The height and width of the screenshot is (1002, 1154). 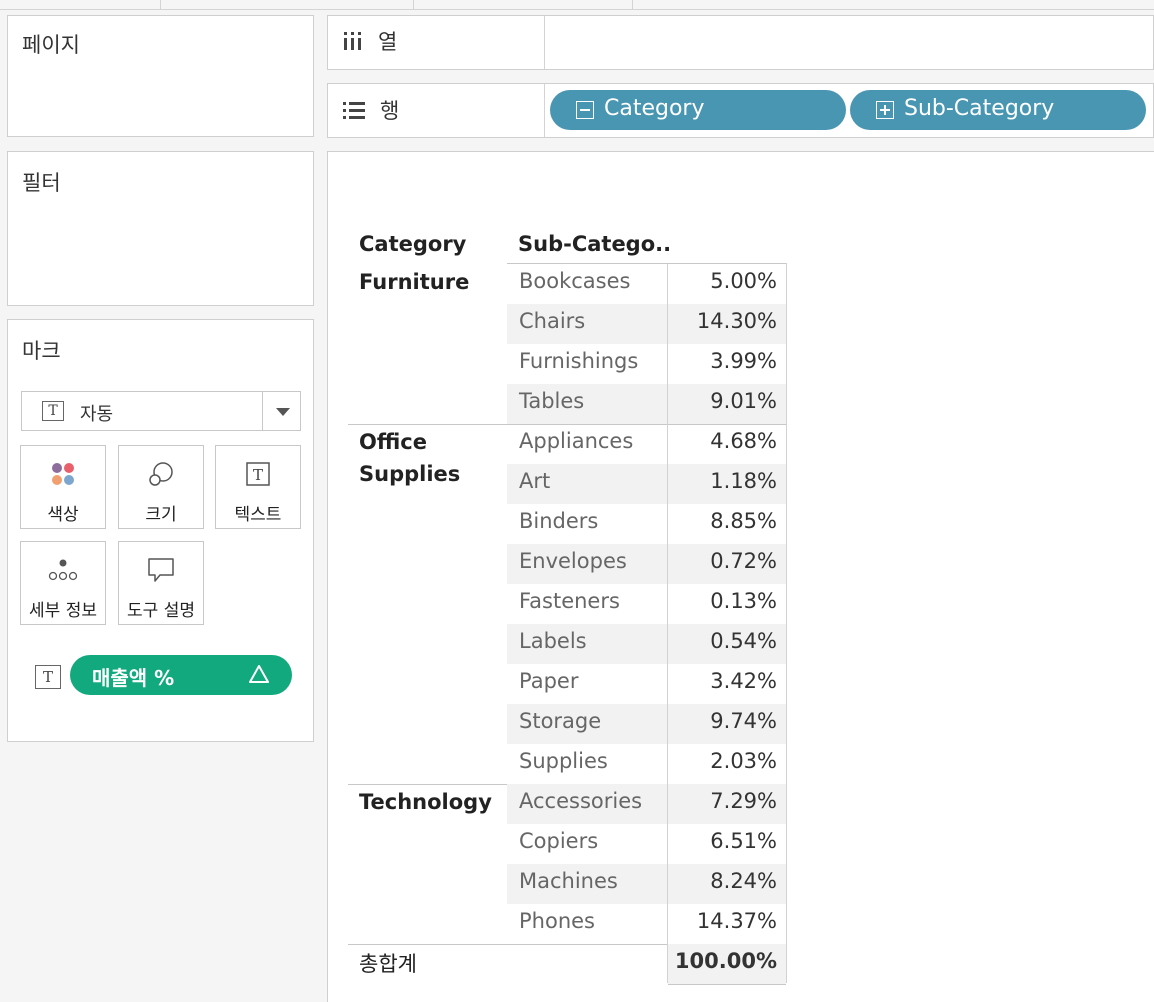 What do you see at coordinates (743, 441) in the screenshot?
I see `value-cell: 4.68%` at bounding box center [743, 441].